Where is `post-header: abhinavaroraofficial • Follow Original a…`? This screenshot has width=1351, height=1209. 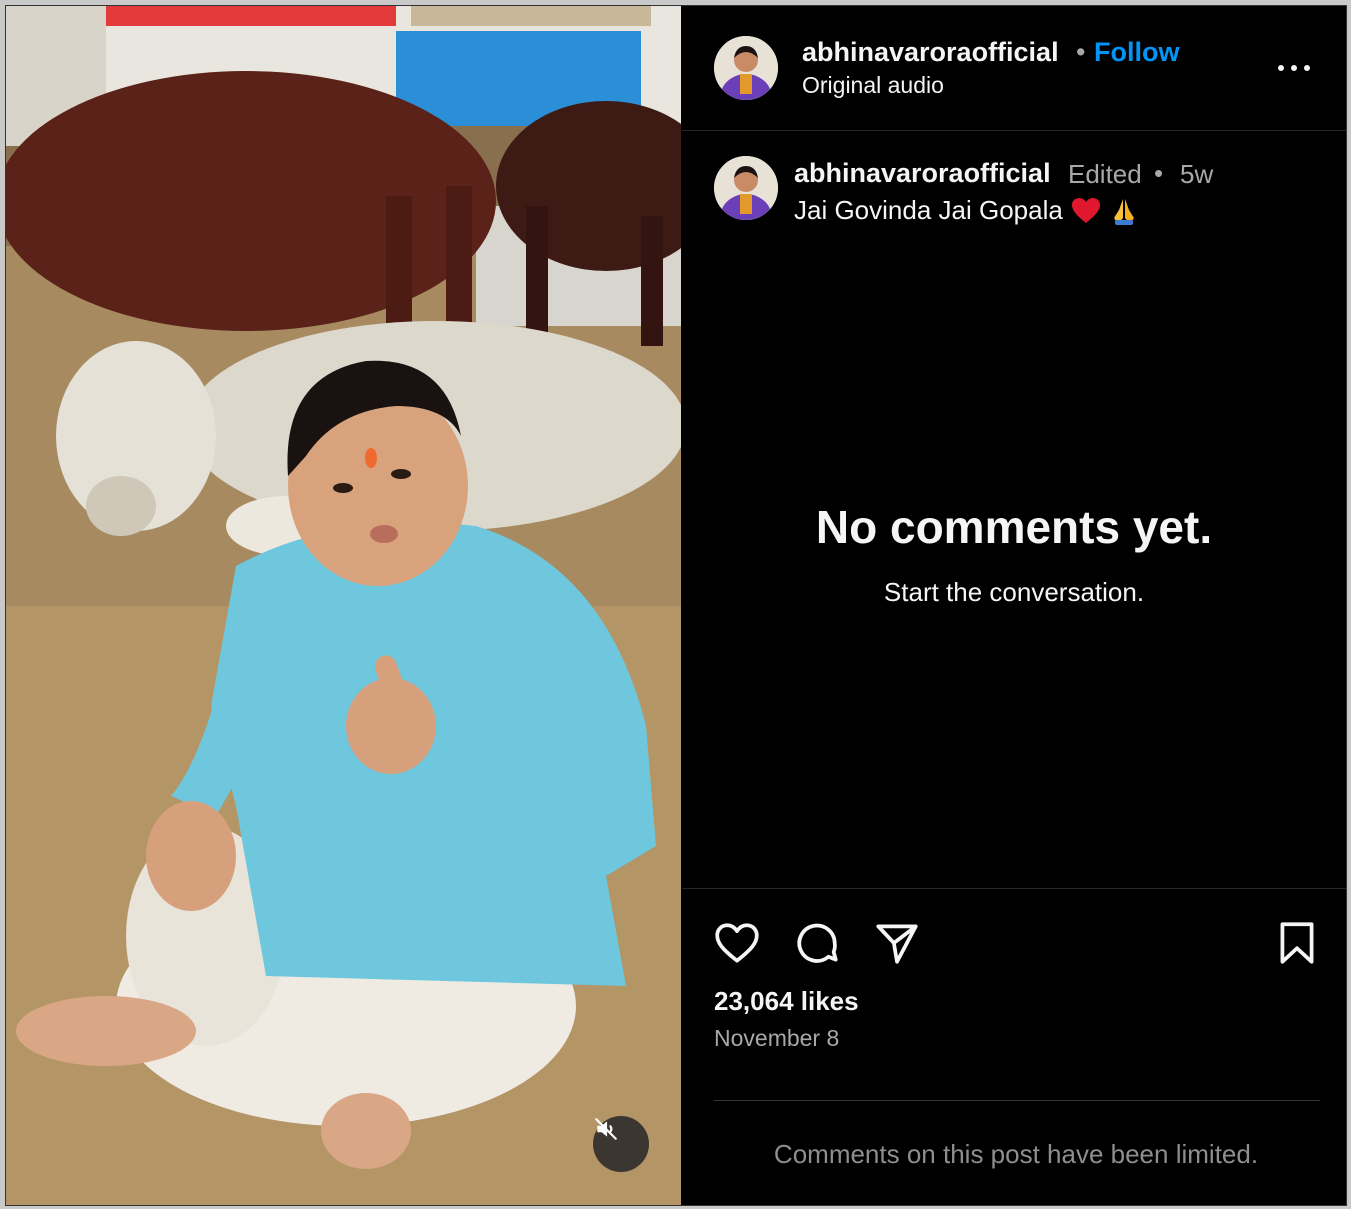
post-header: abhinavaroraofficial • Follow Original a… is located at coordinates (1014, 68).